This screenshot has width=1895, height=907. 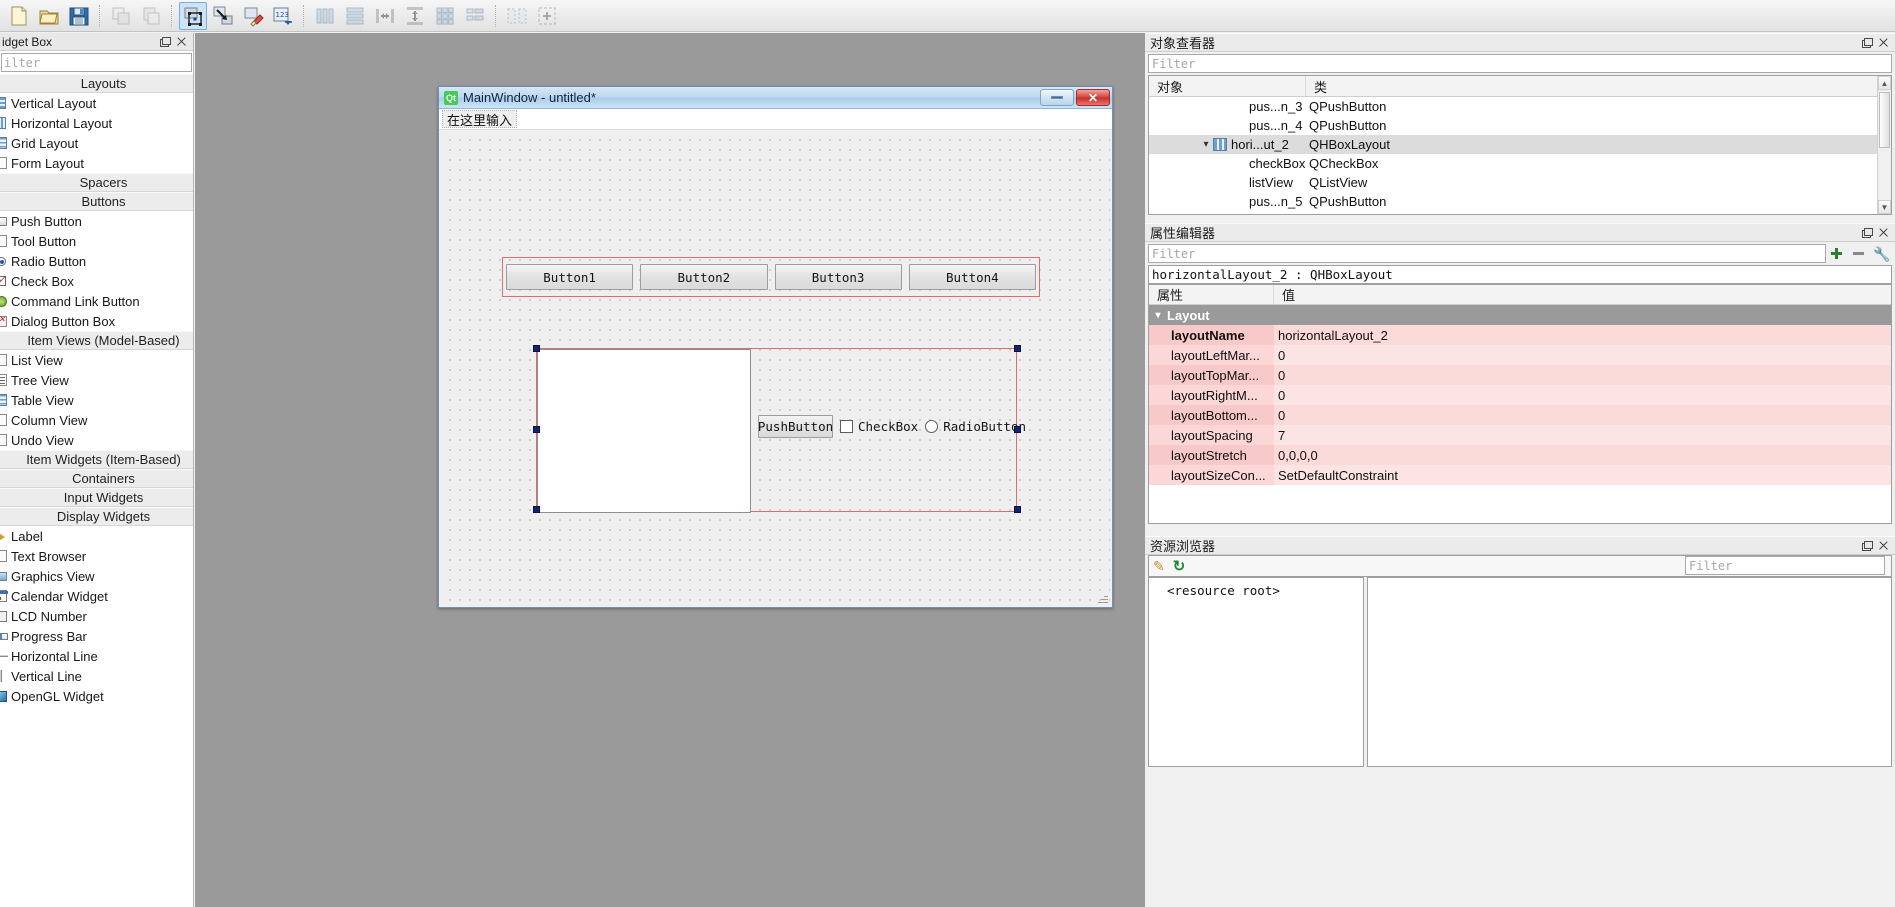 I want to click on edit-signals-slots-button, so click(x=223, y=16).